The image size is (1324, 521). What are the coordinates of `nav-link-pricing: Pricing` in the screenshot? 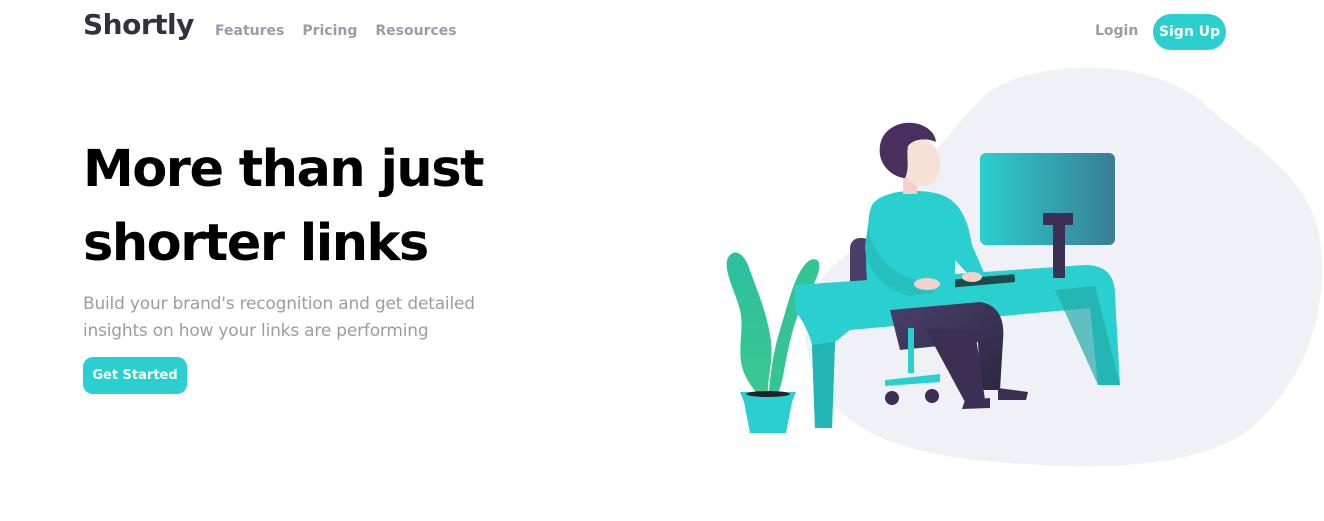 It's located at (329, 31).